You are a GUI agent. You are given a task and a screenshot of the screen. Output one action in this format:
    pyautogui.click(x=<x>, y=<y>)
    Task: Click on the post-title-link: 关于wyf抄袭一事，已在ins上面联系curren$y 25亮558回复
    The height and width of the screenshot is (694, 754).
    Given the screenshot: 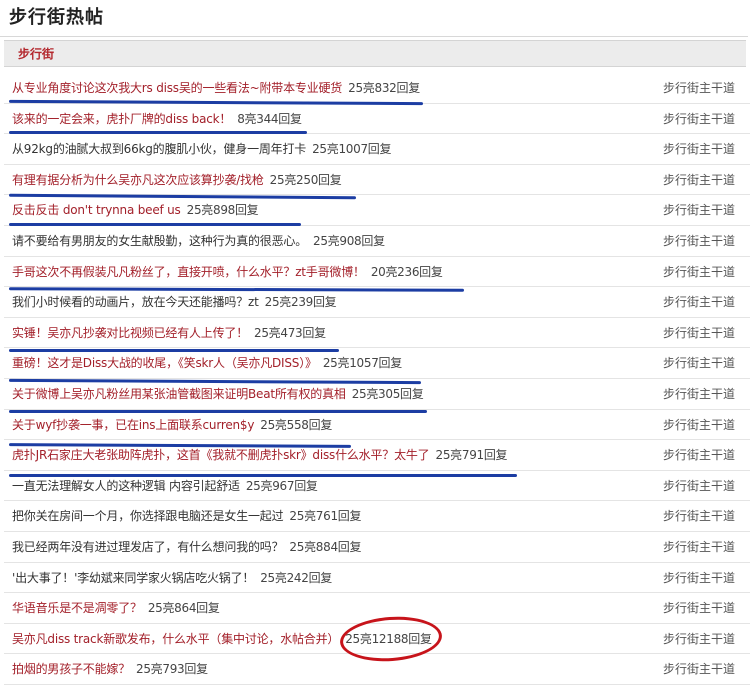 What is the action you would take?
    pyautogui.click(x=172, y=424)
    